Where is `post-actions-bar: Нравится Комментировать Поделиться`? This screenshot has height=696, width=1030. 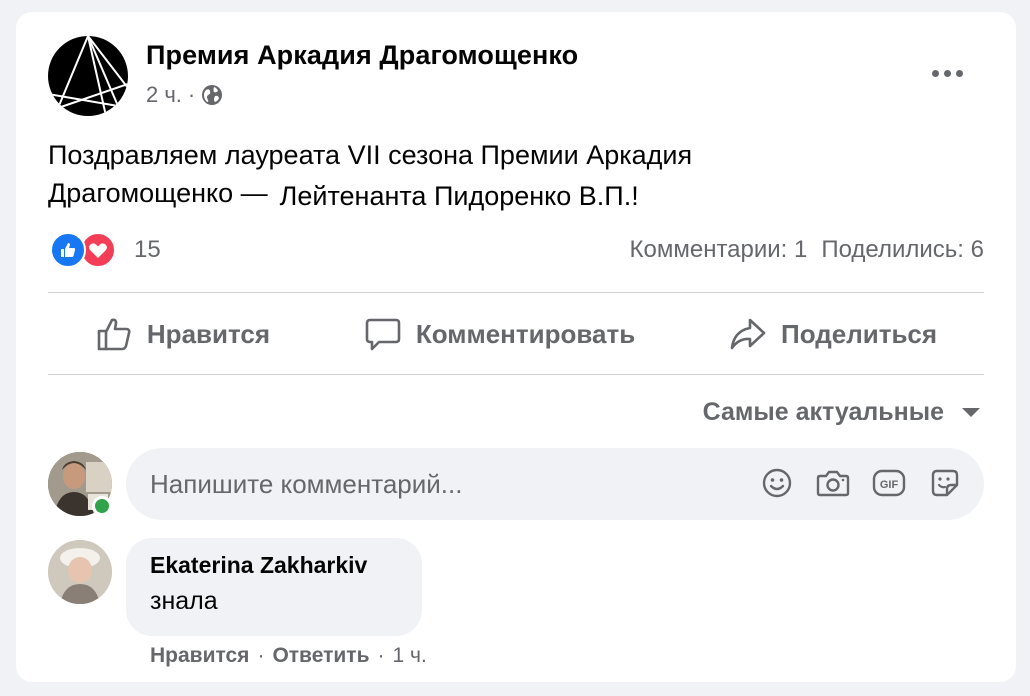 post-actions-bar: Нравится Комментировать Поделиться is located at coordinates (516, 334).